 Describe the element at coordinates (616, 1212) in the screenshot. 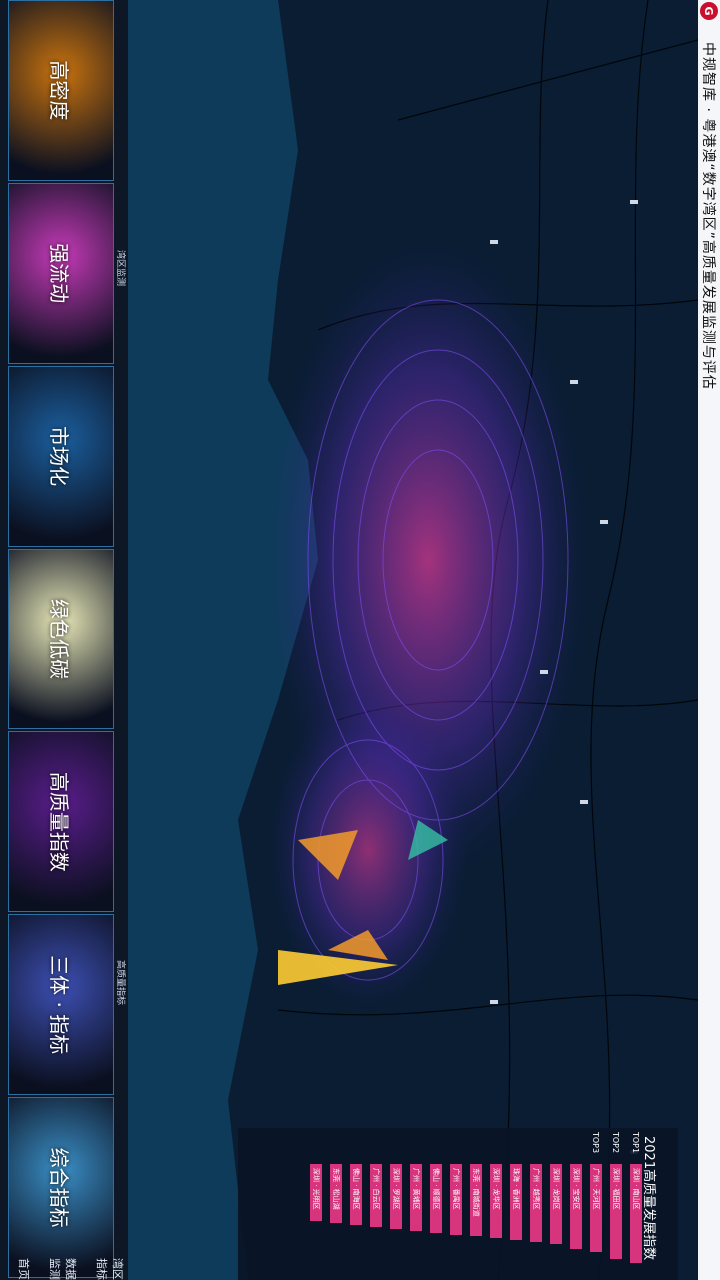

I see `ranking-row: 深圳 · 福田区` at that location.